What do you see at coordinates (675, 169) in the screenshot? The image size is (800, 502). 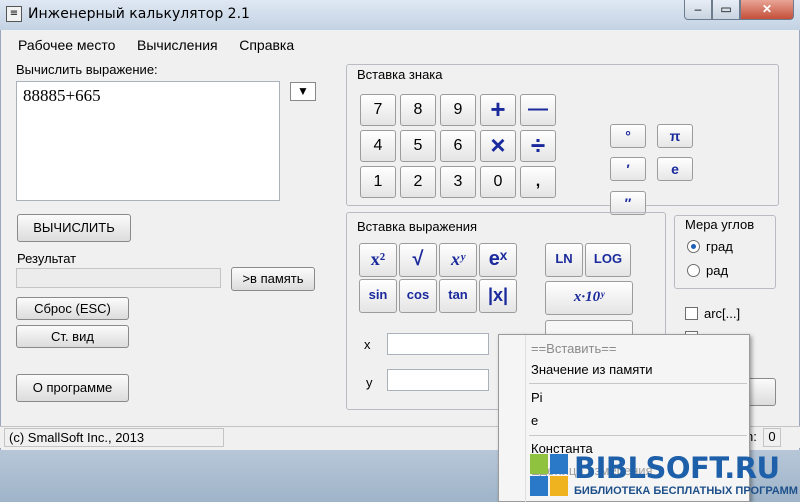 I see `key-e: e` at bounding box center [675, 169].